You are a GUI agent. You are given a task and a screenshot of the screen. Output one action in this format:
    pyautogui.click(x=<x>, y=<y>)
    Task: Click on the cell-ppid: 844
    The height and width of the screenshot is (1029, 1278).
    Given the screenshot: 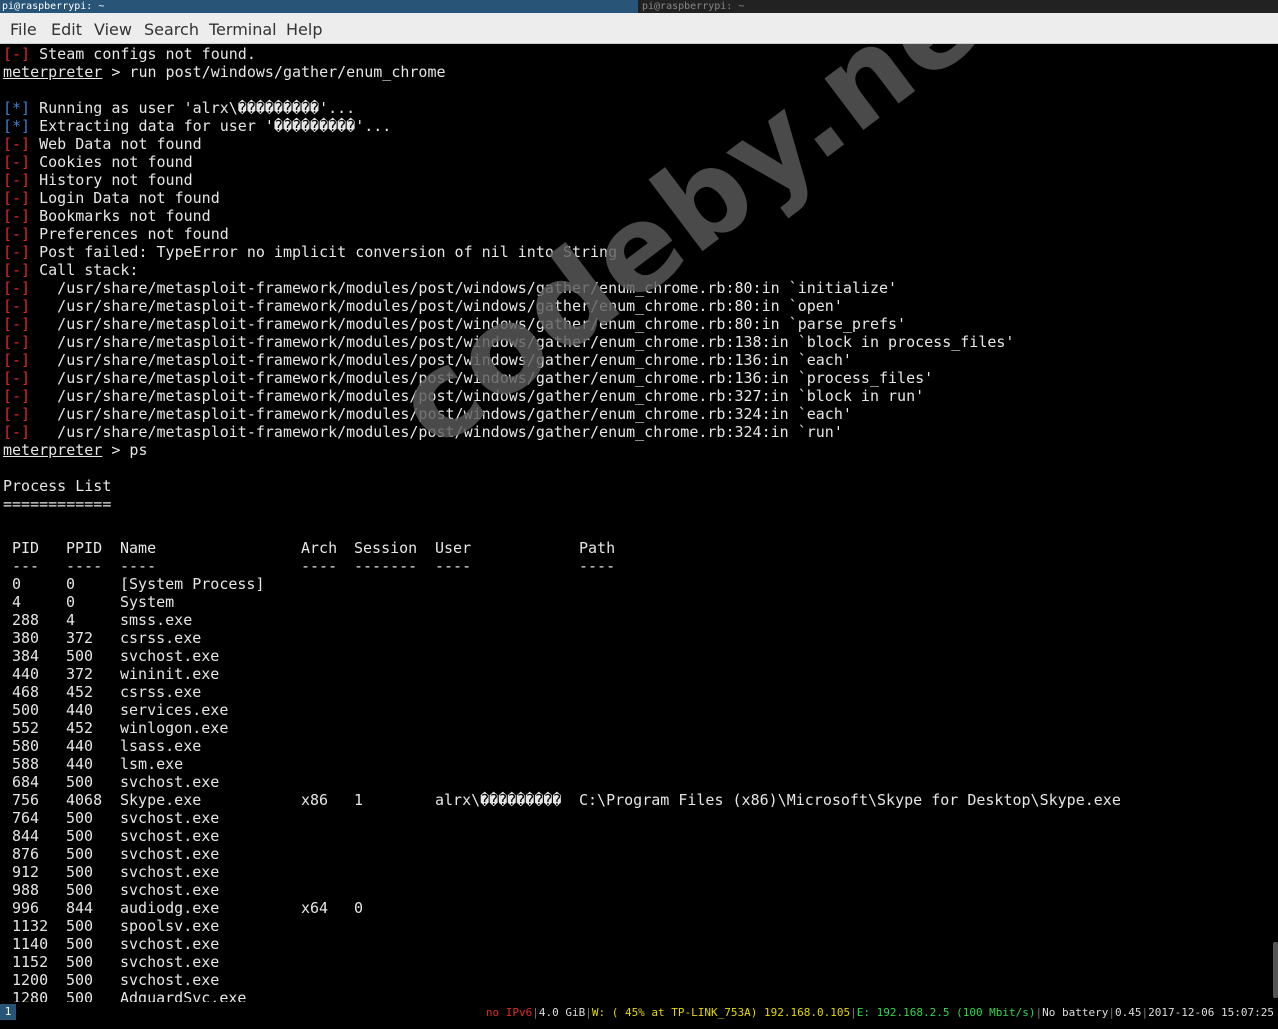 What is the action you would take?
    pyautogui.click(x=80, y=908)
    